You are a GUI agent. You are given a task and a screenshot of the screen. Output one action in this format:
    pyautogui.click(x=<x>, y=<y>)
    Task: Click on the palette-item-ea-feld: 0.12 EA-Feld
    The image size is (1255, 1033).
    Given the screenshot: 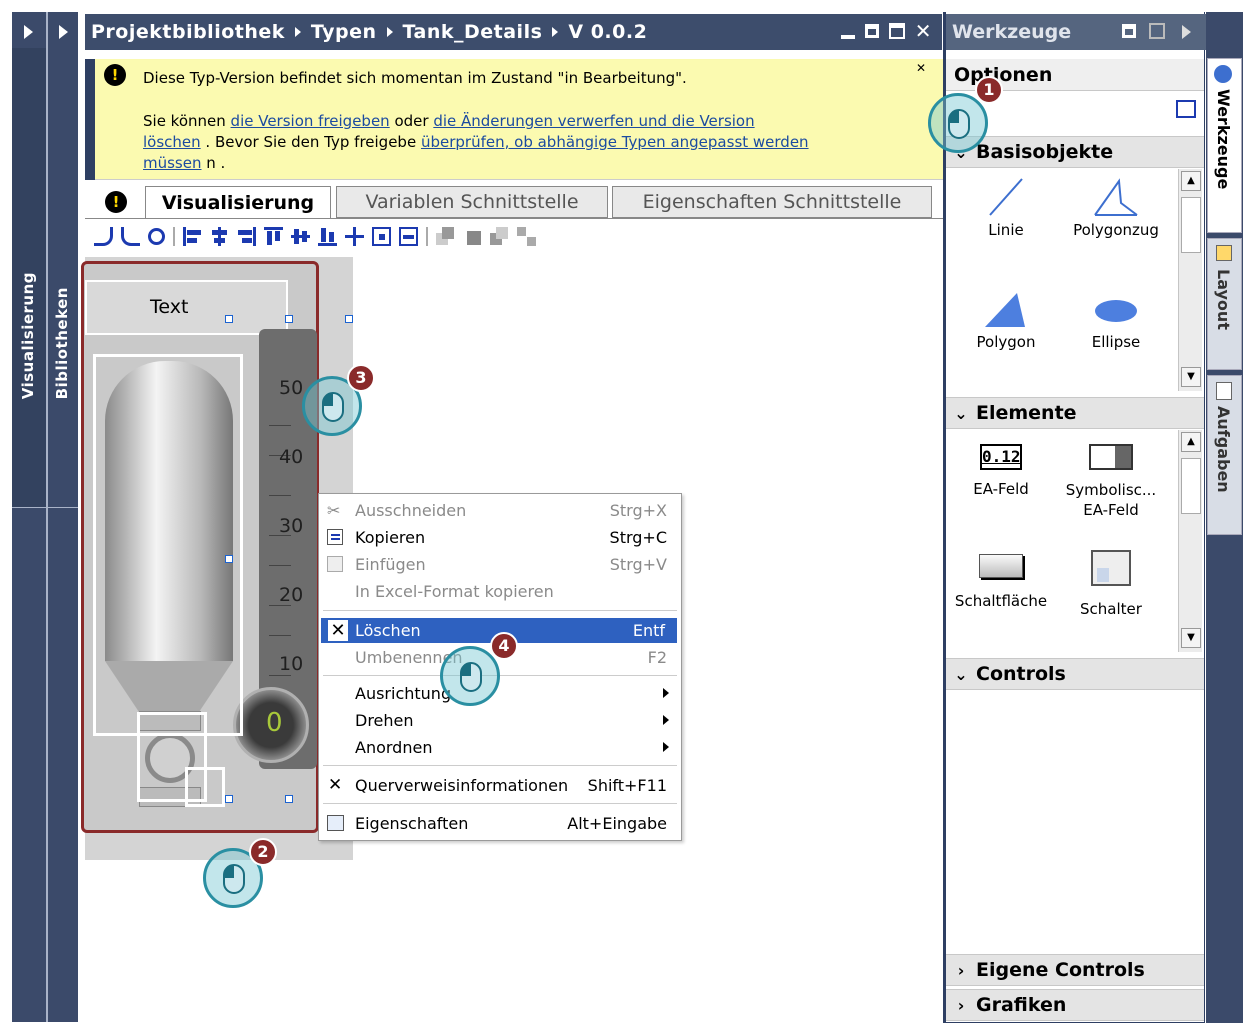 What is the action you would take?
    pyautogui.click(x=1001, y=471)
    